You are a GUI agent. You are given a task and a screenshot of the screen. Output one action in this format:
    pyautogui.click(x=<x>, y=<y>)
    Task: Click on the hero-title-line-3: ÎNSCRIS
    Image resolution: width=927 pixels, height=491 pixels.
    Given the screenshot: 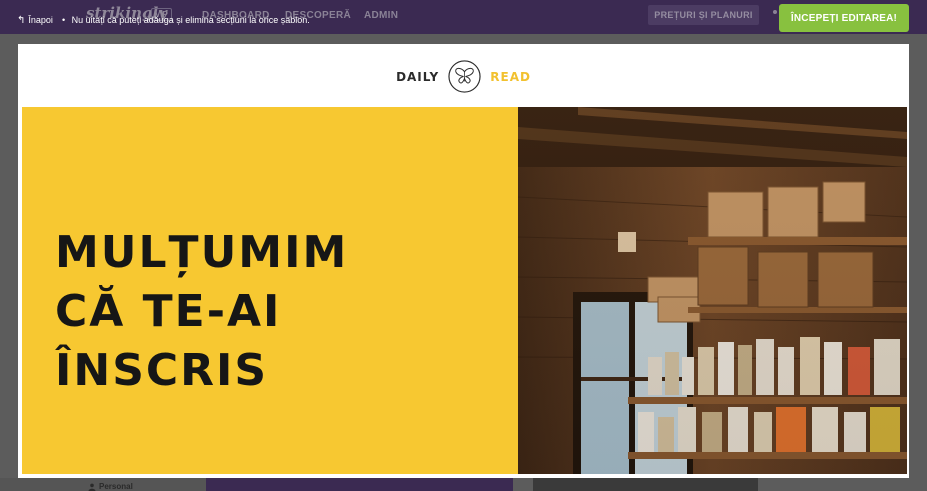 What is the action you would take?
    pyautogui.click(x=162, y=370)
    